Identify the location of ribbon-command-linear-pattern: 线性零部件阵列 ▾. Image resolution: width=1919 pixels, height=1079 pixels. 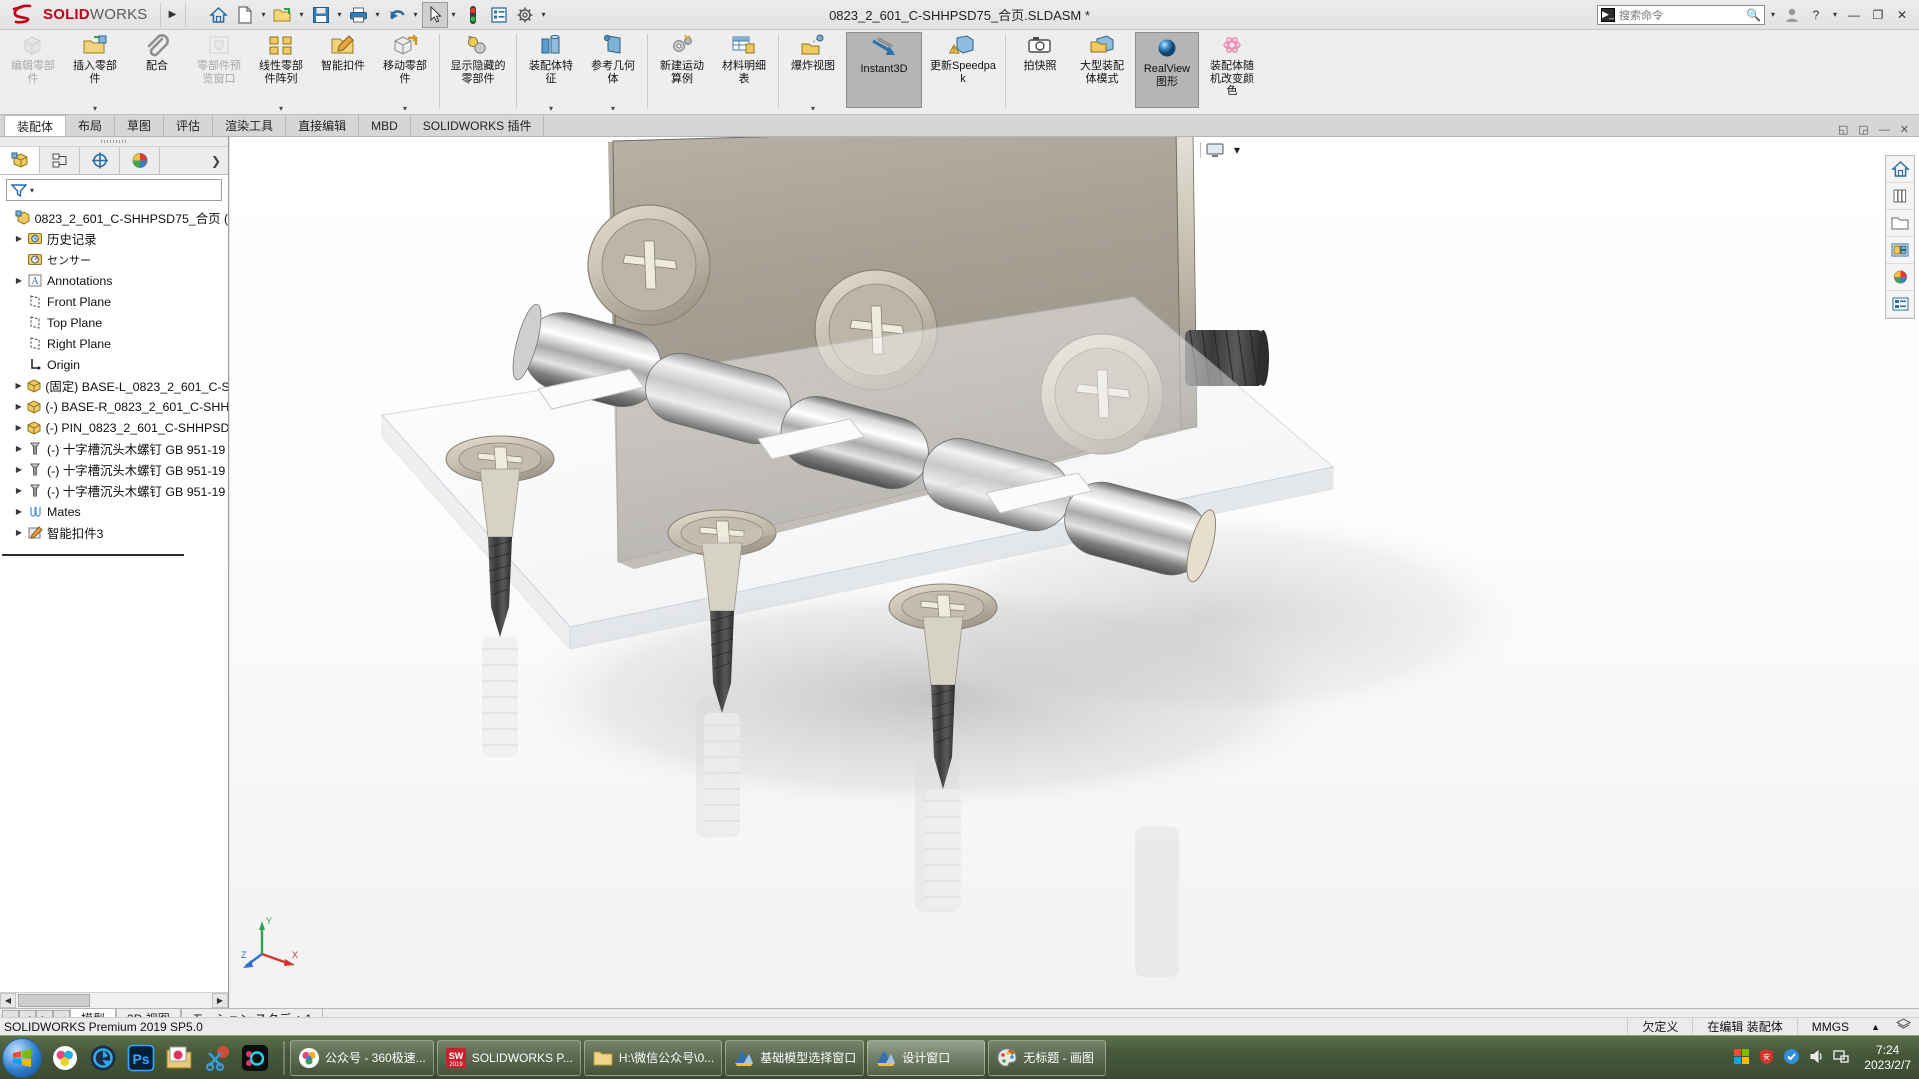
(281, 72).